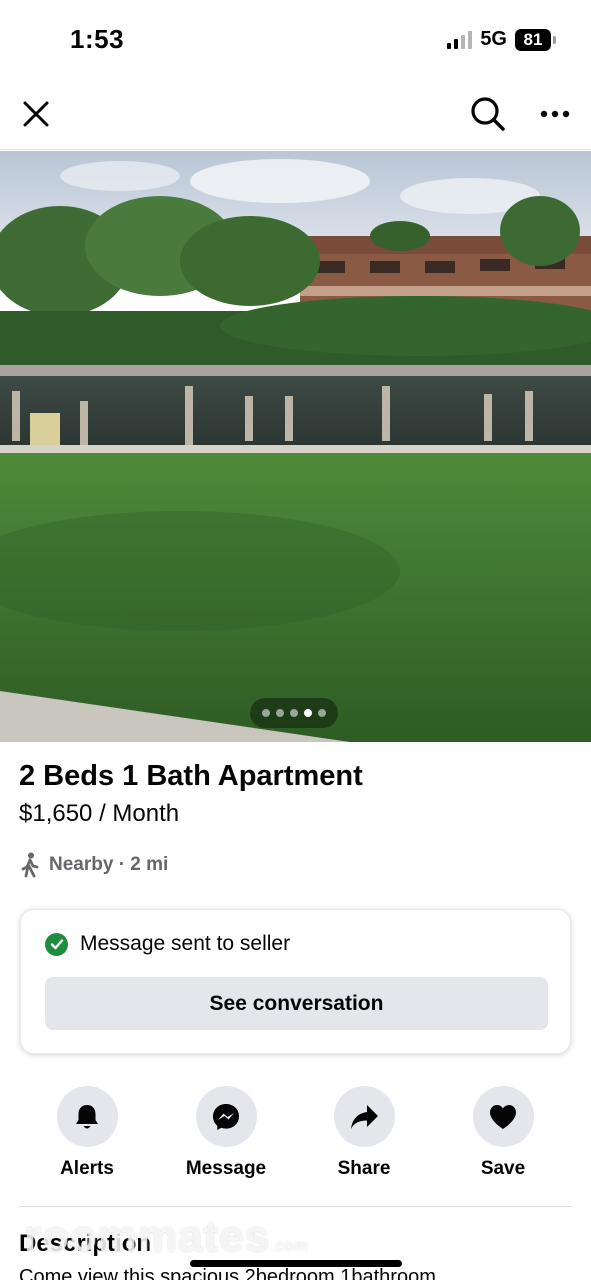  I want to click on close-button, so click(36, 114).